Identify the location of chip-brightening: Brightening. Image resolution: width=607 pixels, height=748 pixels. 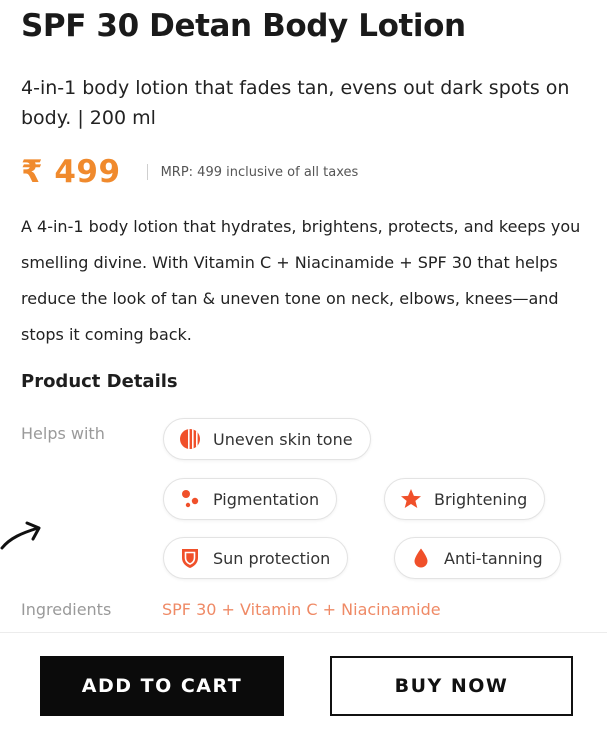
(465, 499).